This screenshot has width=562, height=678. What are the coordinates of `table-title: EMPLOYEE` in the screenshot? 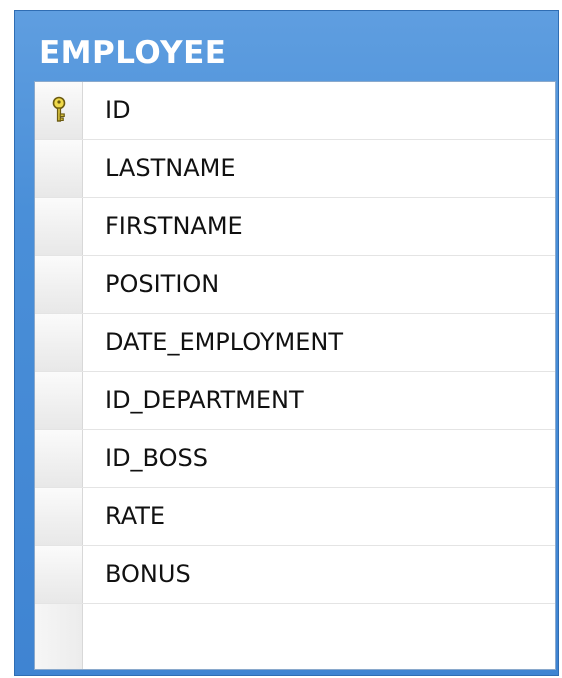 It's located at (132, 53).